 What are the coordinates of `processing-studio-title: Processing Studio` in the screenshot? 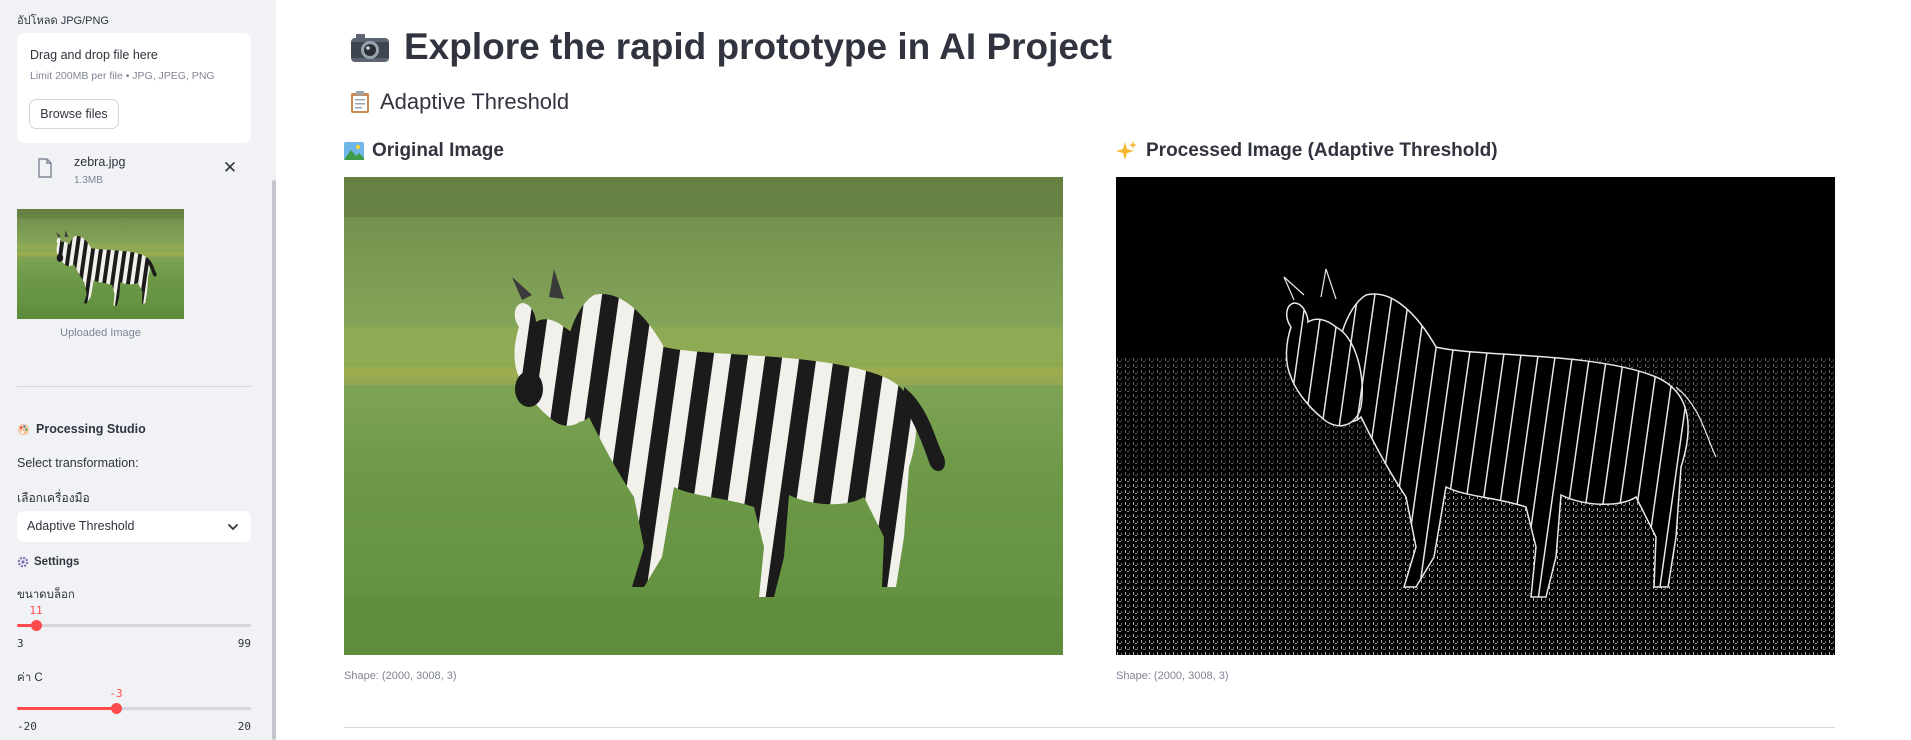 It's located at (81, 429).